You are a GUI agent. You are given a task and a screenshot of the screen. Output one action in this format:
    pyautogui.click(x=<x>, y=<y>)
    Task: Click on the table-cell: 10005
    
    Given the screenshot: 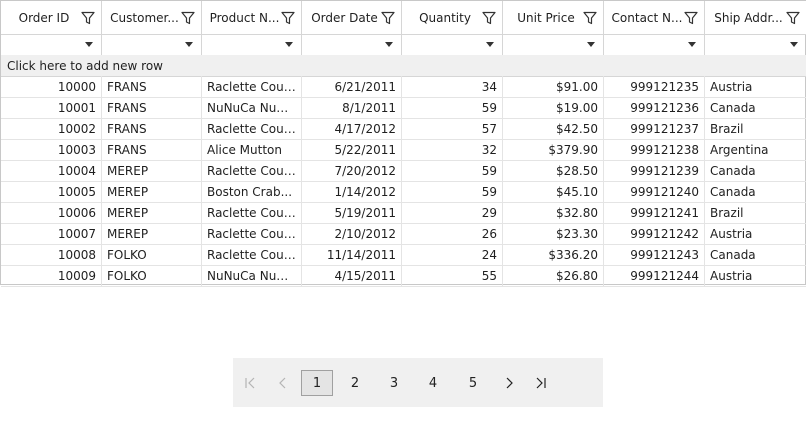 What is the action you would take?
    pyautogui.click(x=51, y=191)
    